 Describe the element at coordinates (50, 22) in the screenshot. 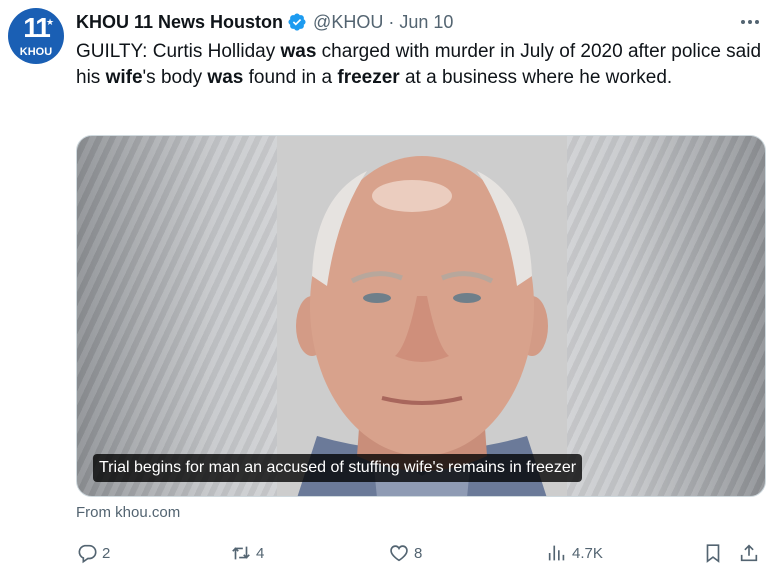

I see `star-icon: ★` at that location.